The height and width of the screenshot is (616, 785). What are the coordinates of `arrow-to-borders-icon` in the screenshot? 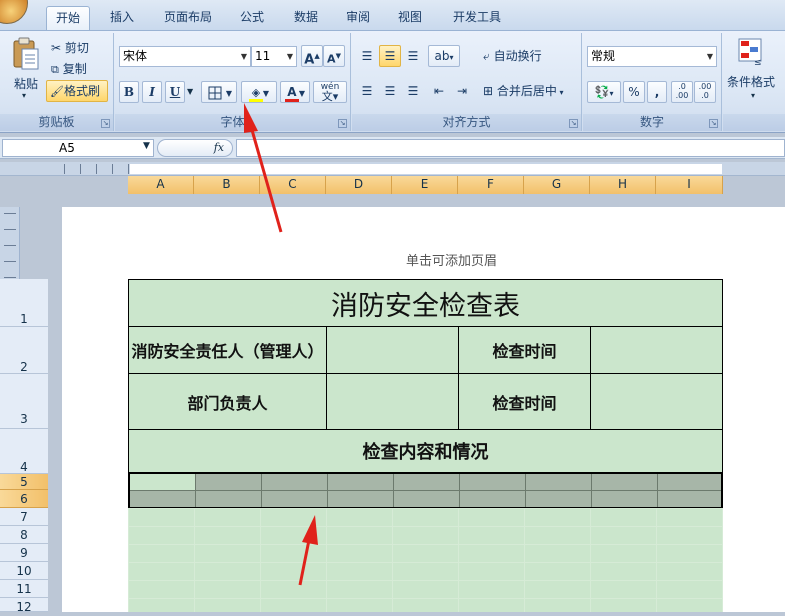 It's located at (263, 168).